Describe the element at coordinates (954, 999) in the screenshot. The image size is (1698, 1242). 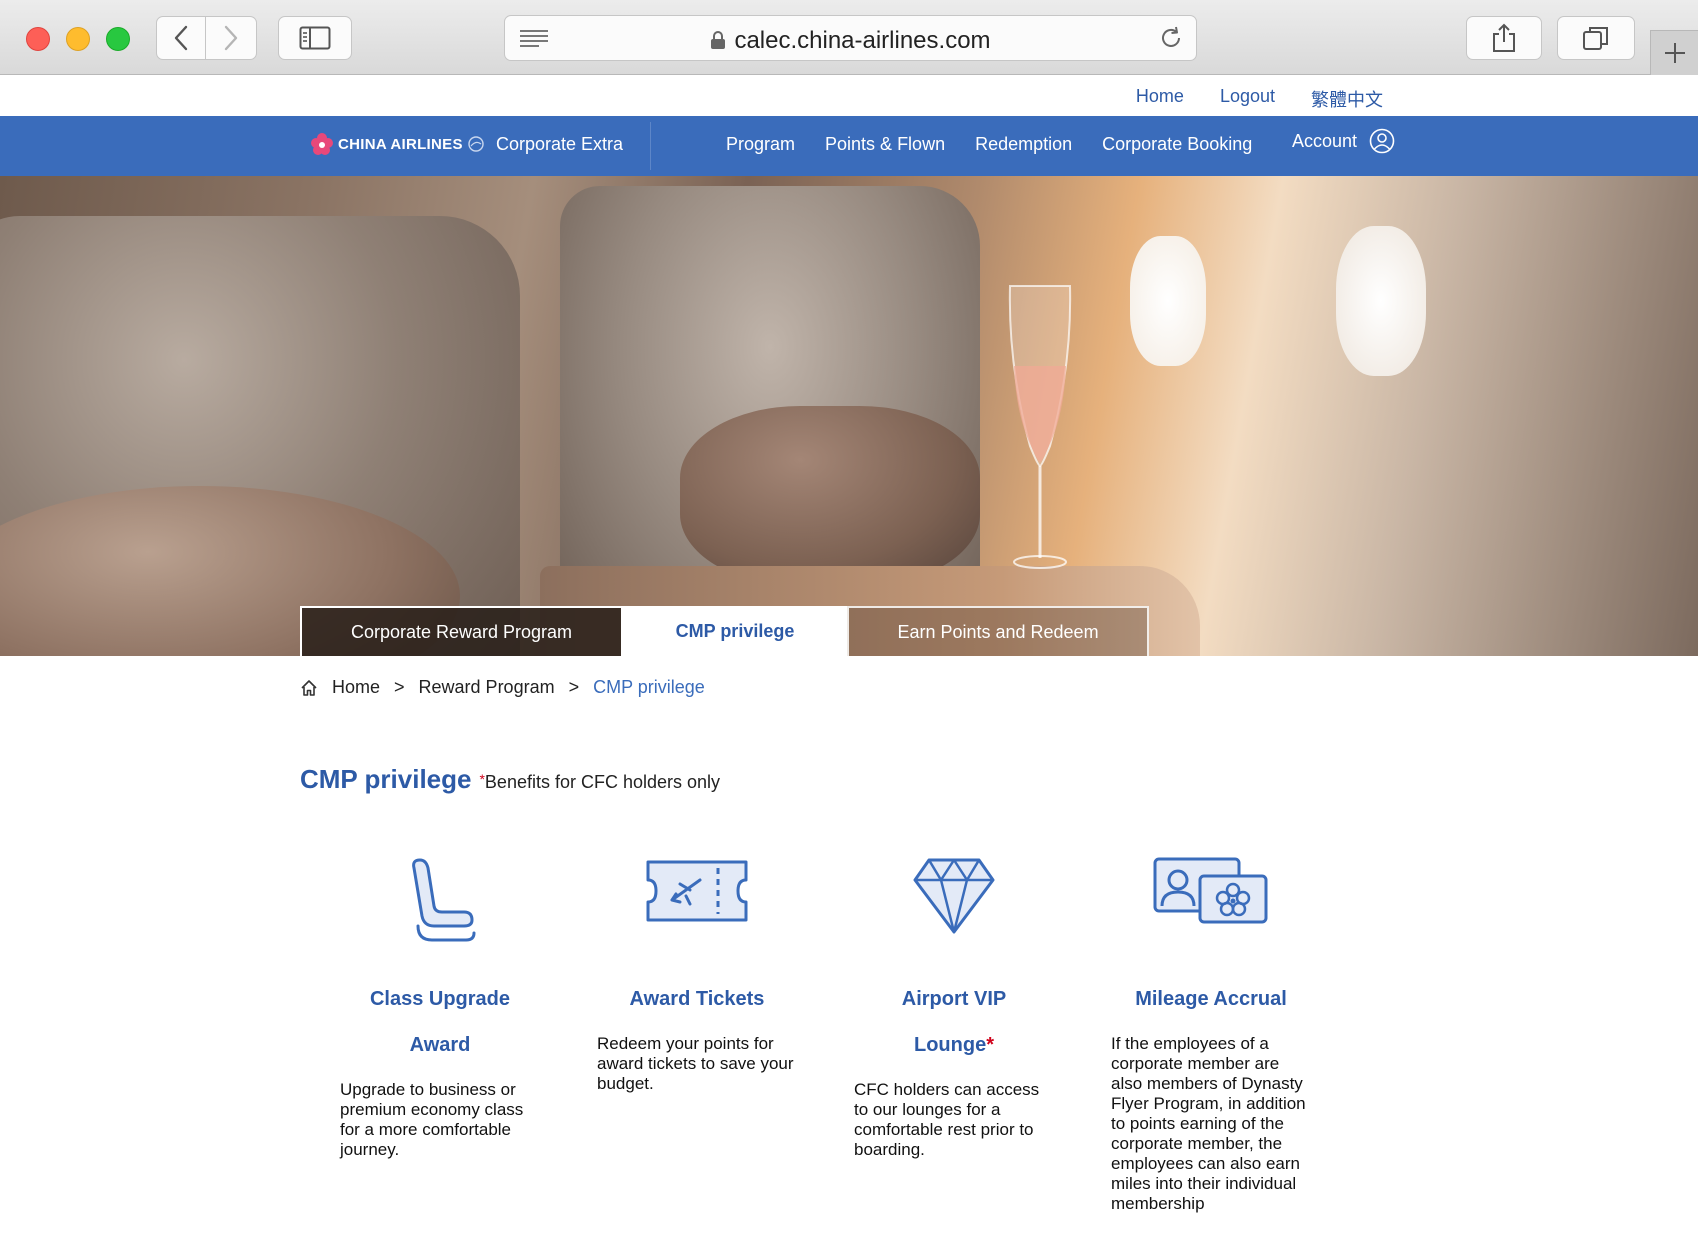
I see `card-title-line: Airport VIP` at that location.